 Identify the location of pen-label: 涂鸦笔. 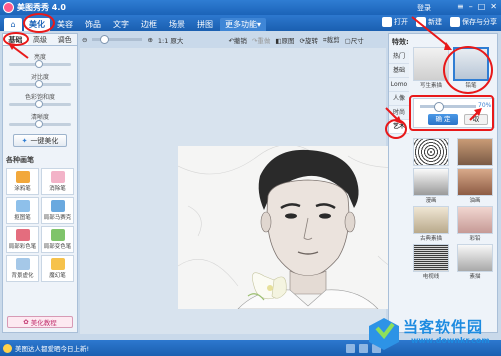
(22, 189).